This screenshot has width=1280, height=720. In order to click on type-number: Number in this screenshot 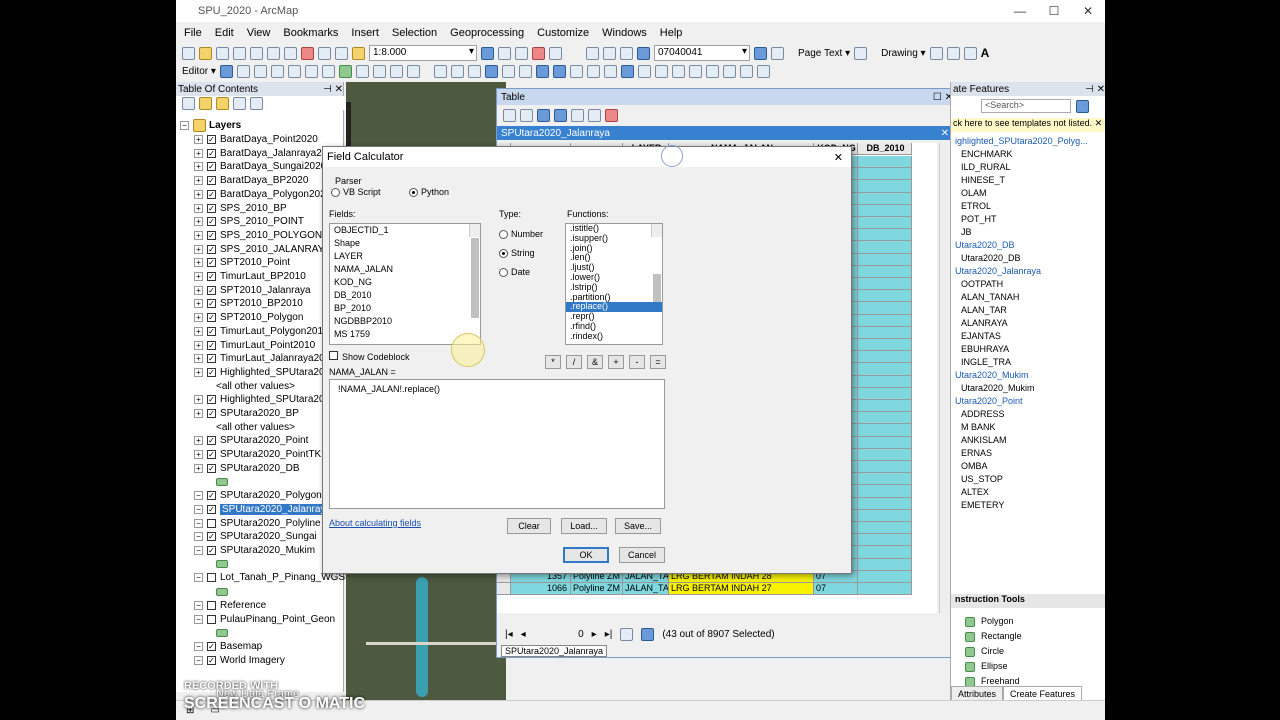, I will do `click(521, 234)`.